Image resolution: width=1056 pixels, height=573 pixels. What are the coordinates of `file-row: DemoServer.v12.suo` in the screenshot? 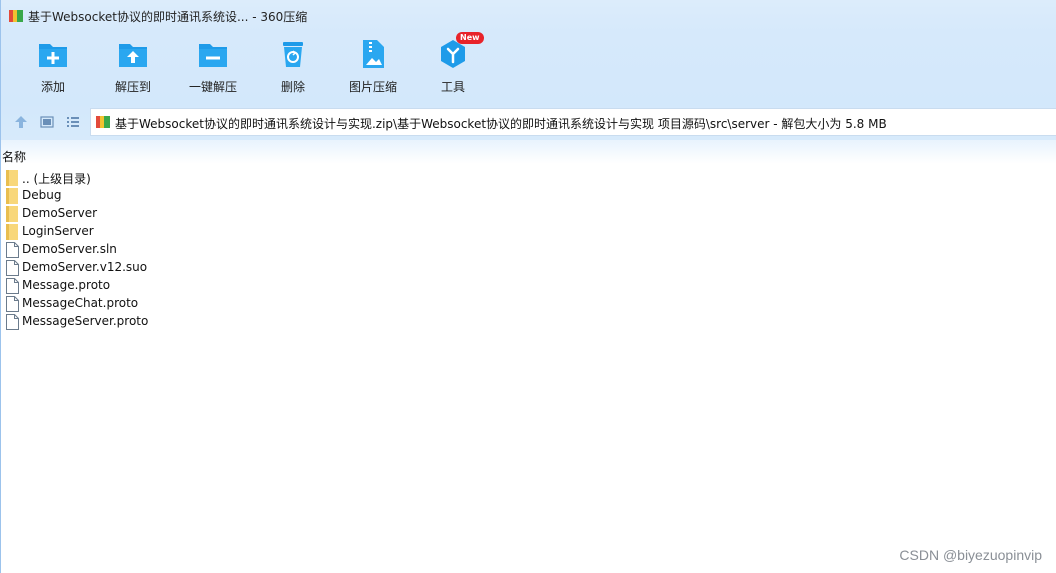 It's located at (528, 268).